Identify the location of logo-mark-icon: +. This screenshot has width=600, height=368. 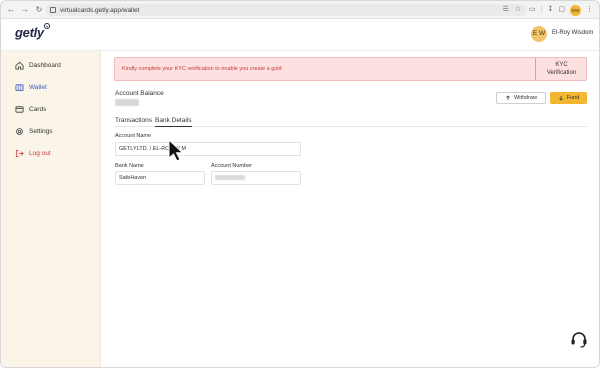
(46, 26).